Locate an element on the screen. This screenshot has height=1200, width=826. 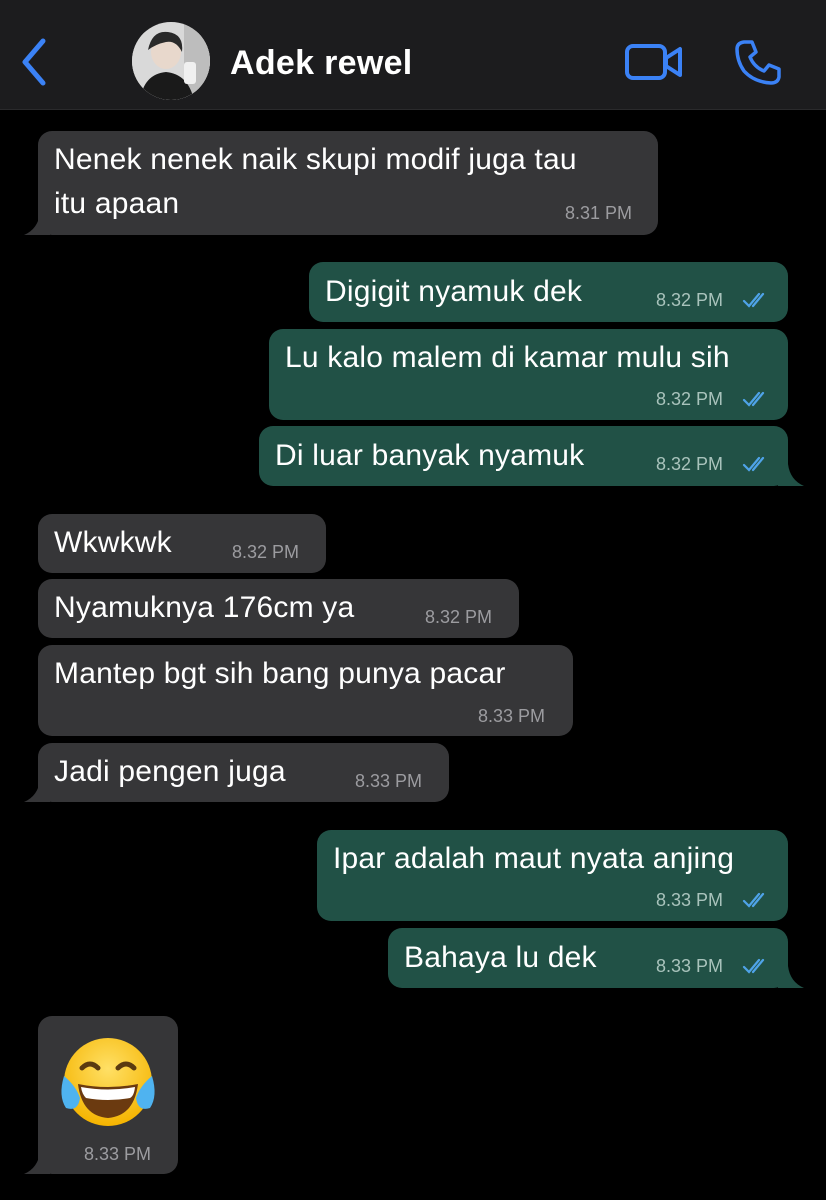
message-bubble-outgoing: Digigit nyamuk dek 8.32 PM is located at coordinates (548, 292).